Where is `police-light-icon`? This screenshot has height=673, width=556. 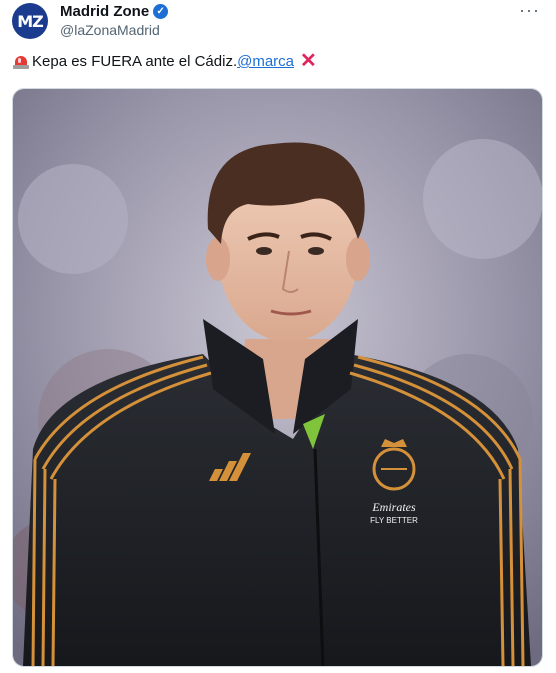
police-light-icon is located at coordinates (21, 61).